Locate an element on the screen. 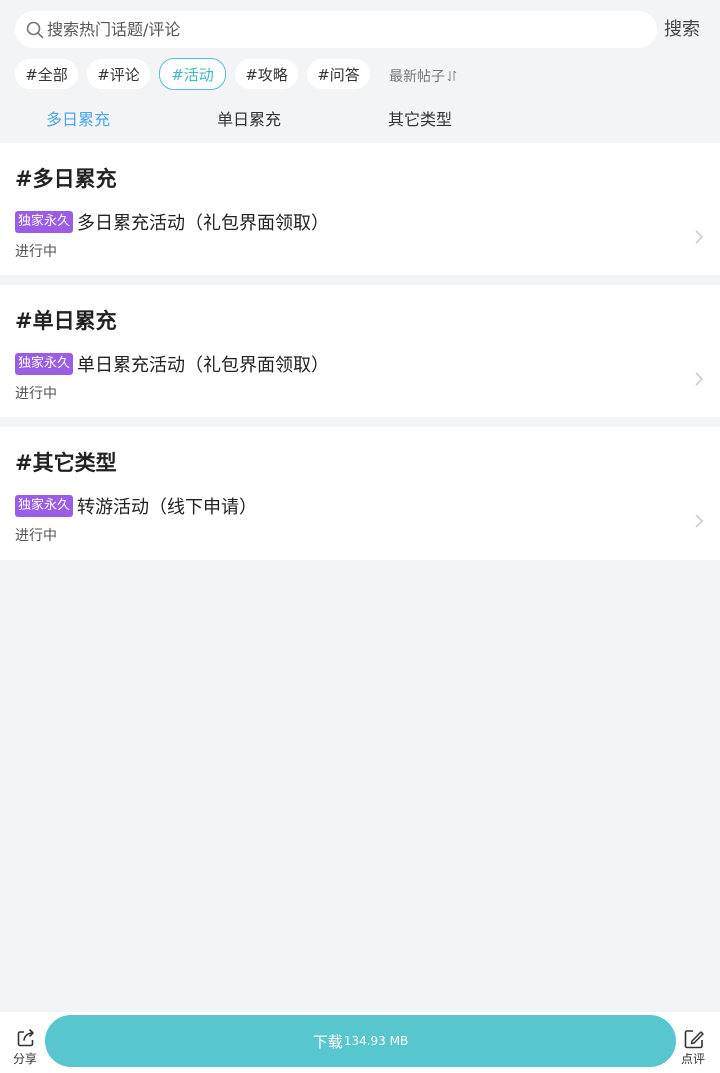 Image resolution: width=720 pixels, height=1073 pixels. tag-filter-row: #全部 #评论 #活动 #攻略 #问答 最新帖子 is located at coordinates (360, 75).